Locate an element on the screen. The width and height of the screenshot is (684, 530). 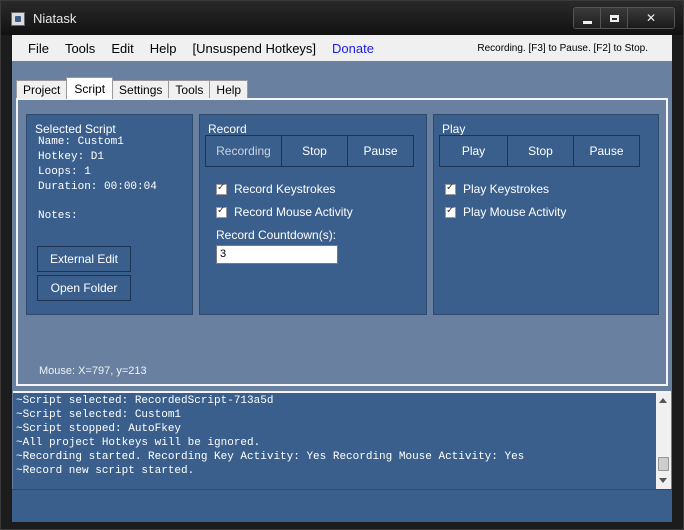
menu-edit: Edit is located at coordinates (122, 48).